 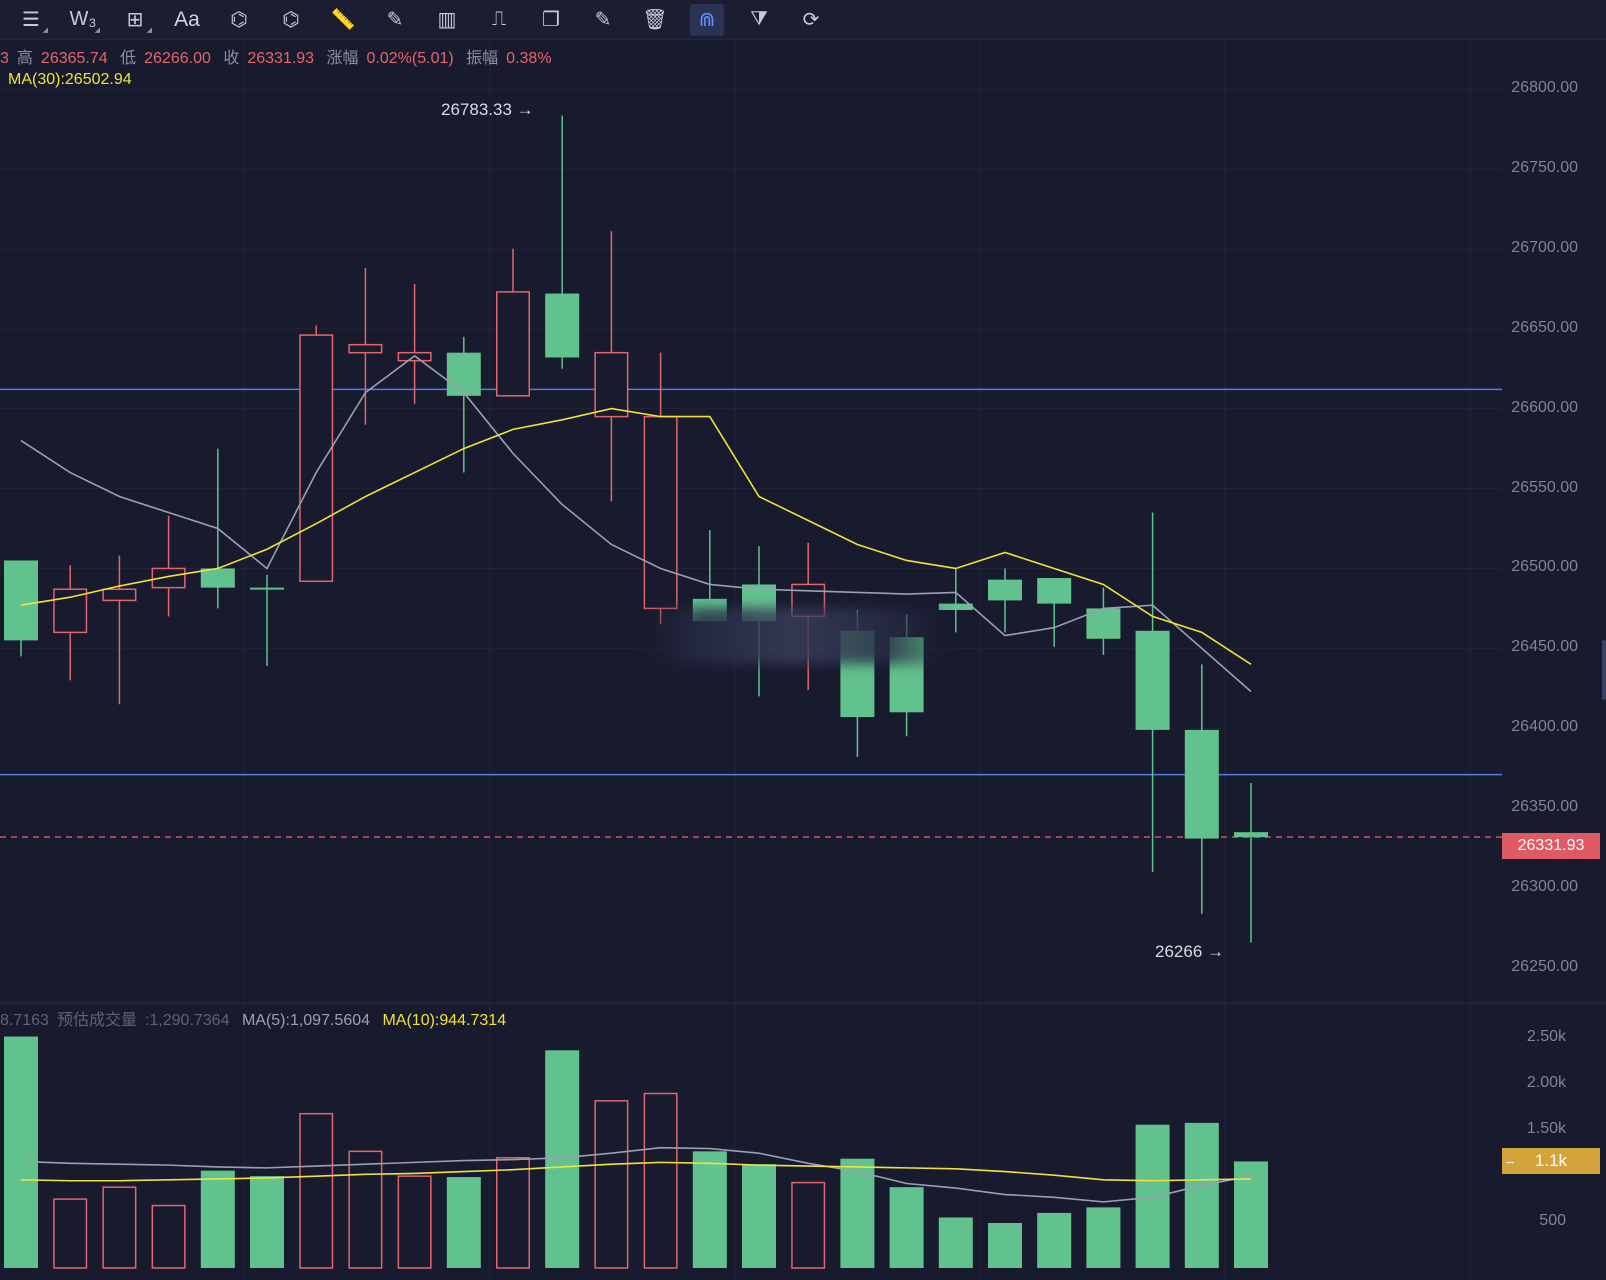 What do you see at coordinates (1544, 807) in the screenshot?
I see `price-axis-label: 26350.00` at bounding box center [1544, 807].